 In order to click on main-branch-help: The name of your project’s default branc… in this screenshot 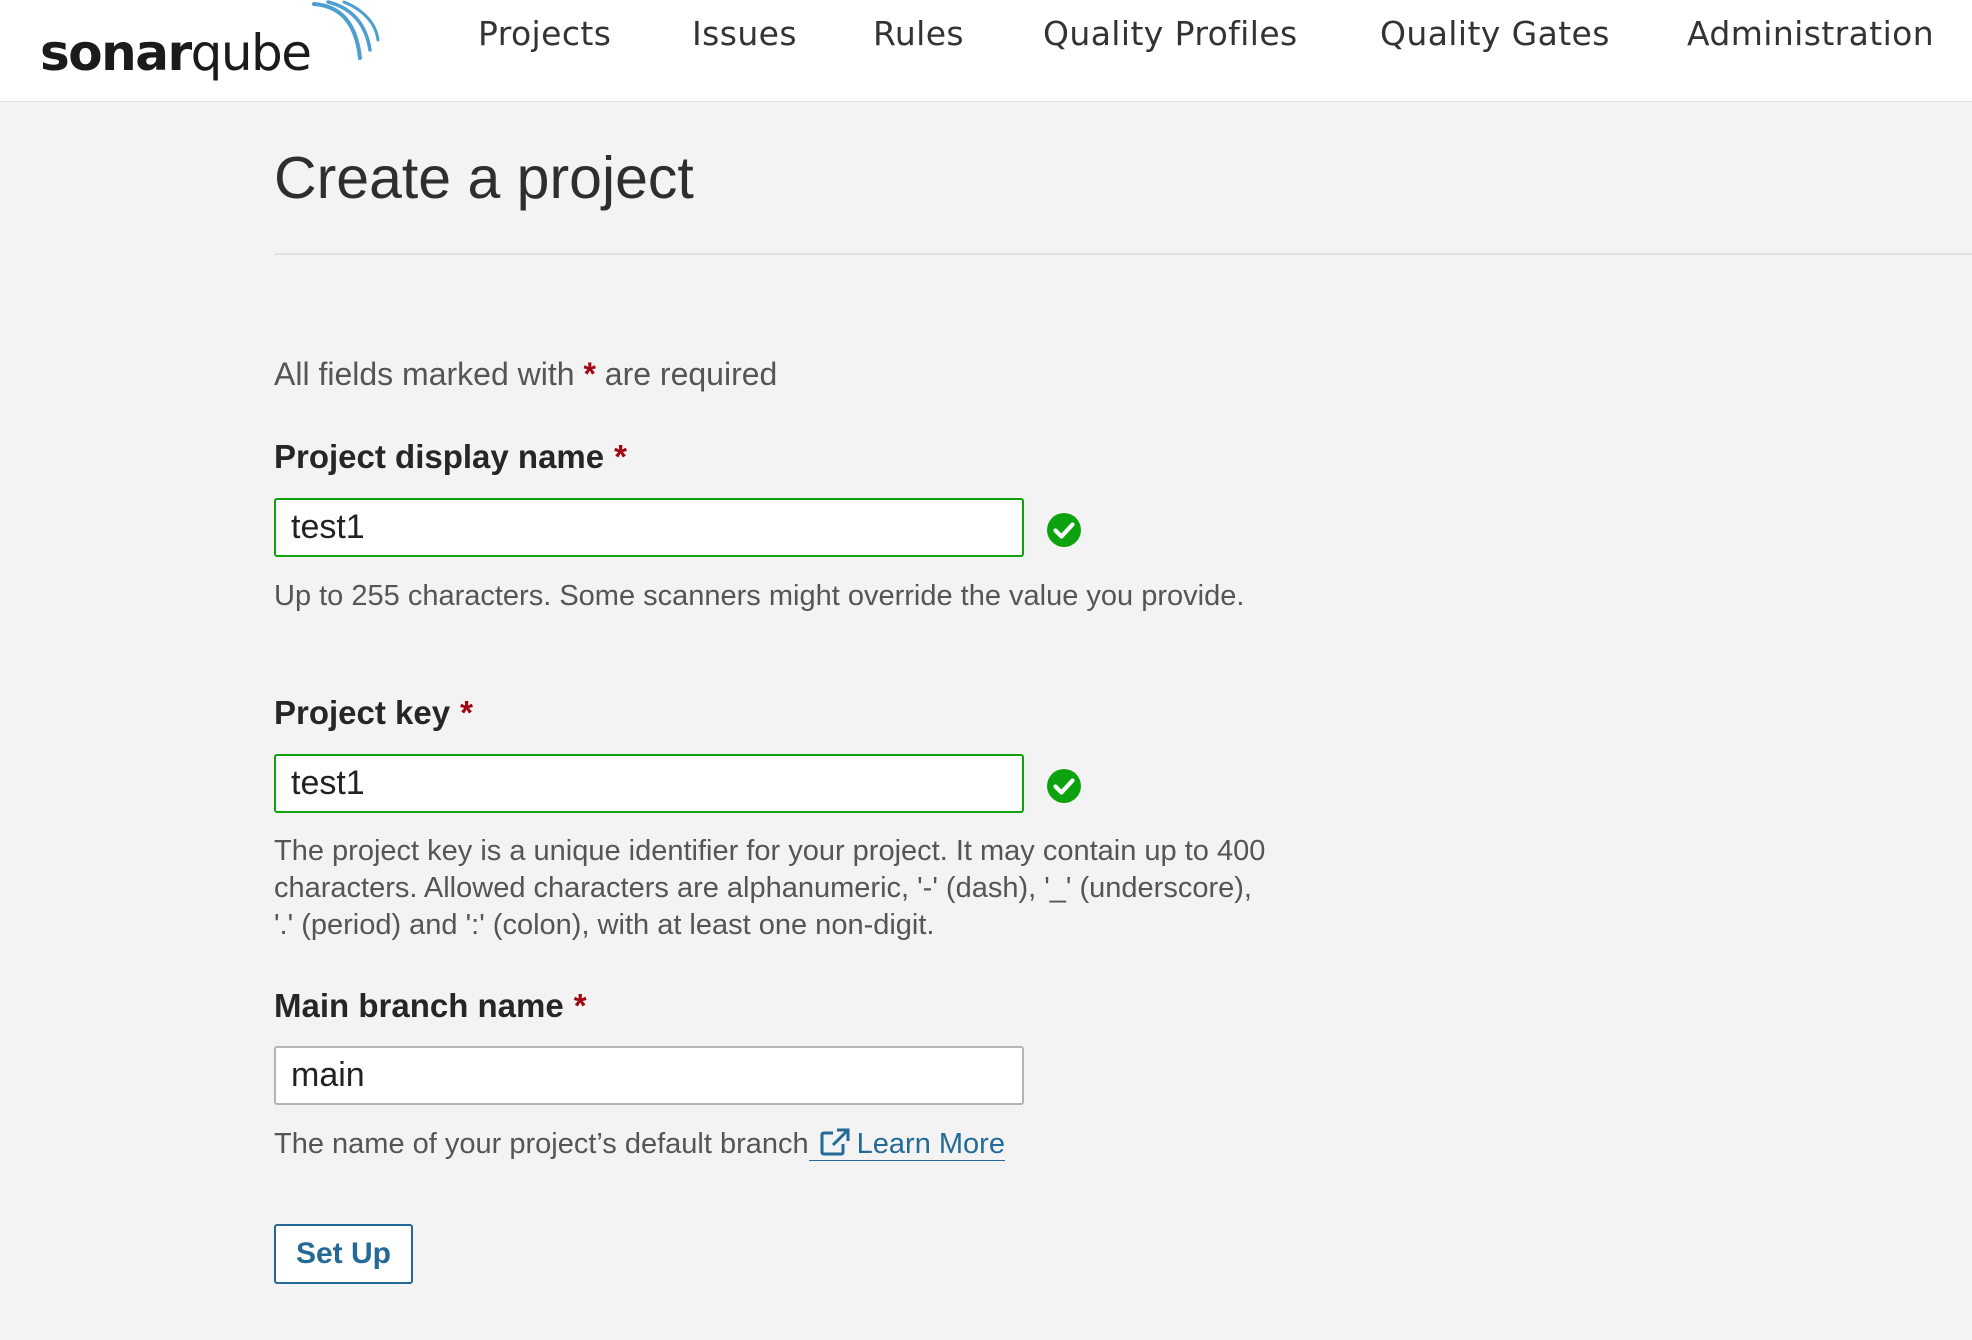, I will do `click(639, 1144)`.